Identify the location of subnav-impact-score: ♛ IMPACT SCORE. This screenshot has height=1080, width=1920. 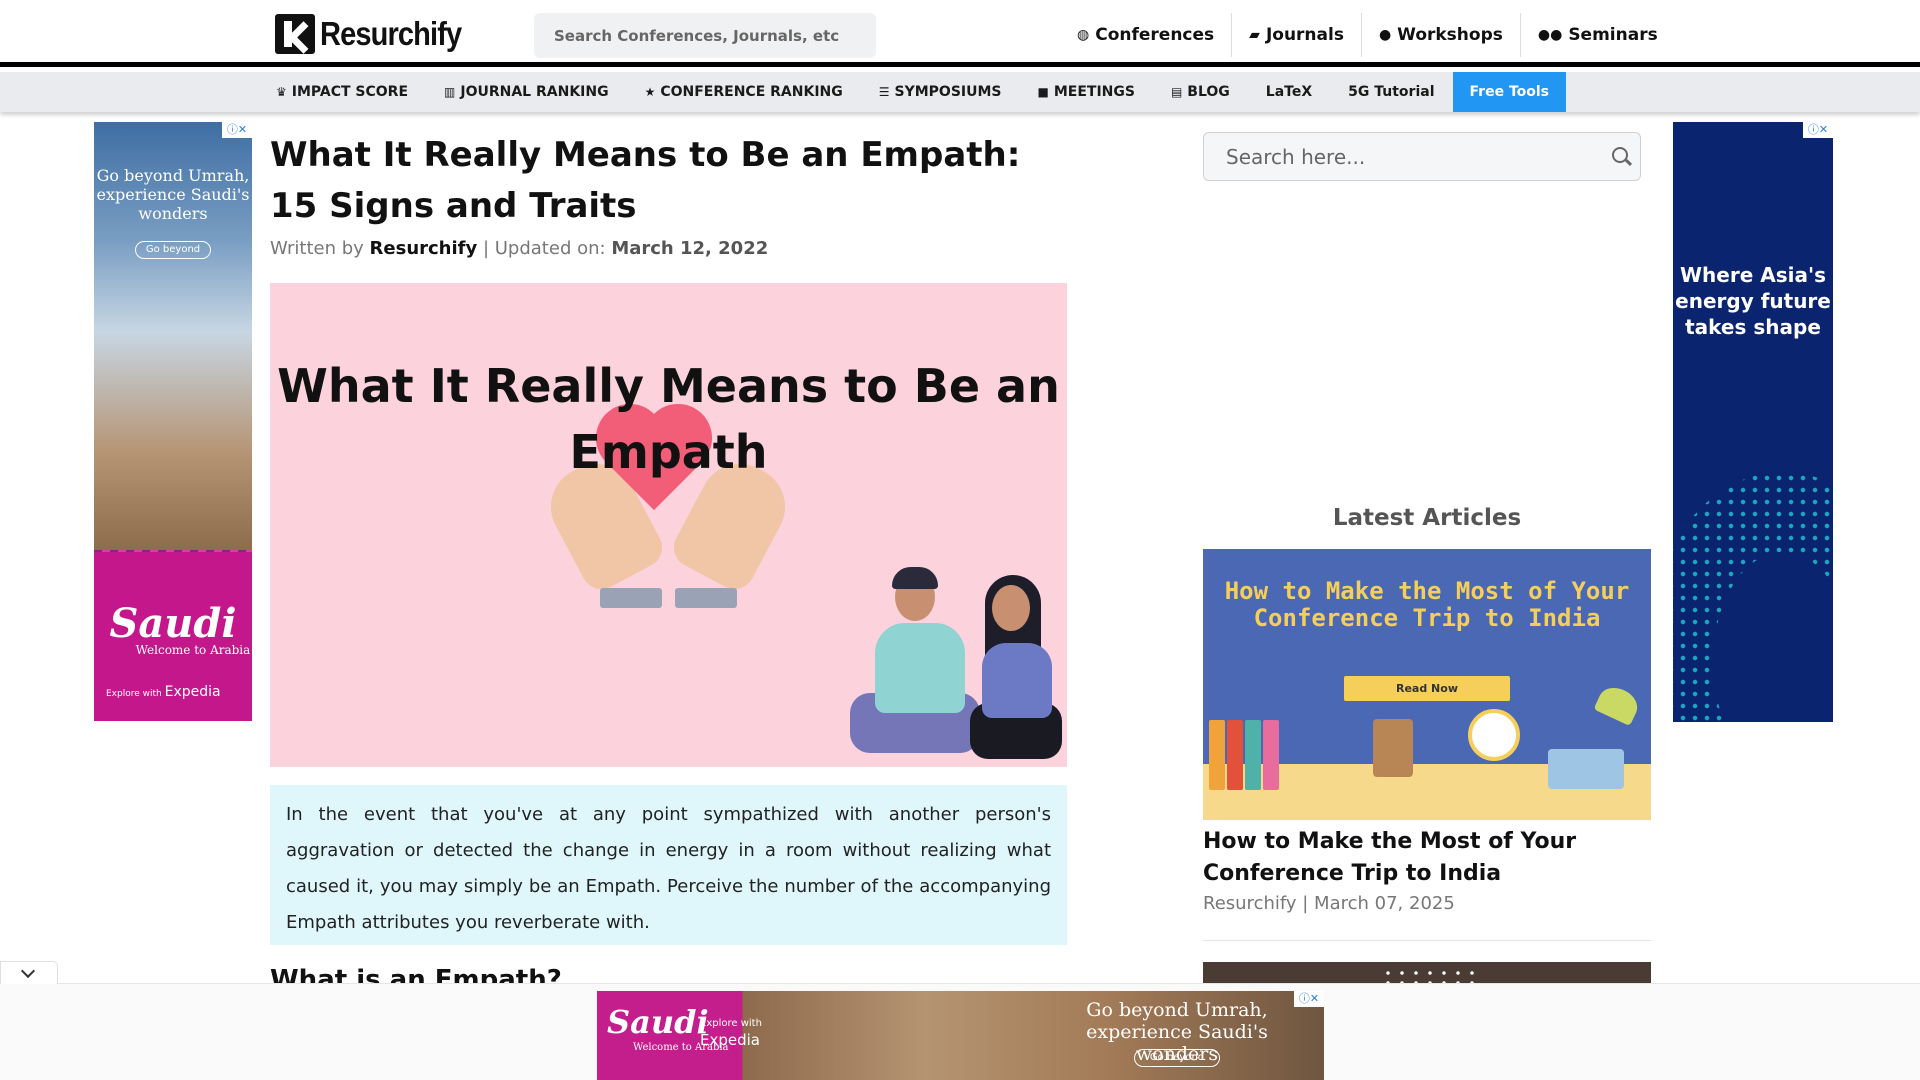
(342, 92).